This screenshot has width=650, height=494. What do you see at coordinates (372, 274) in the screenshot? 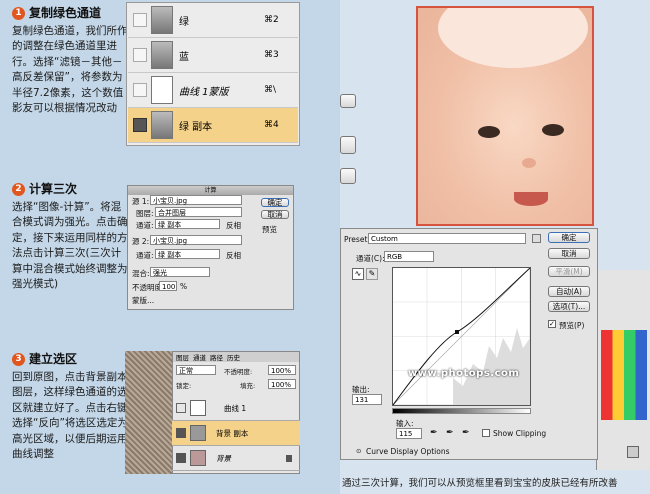
I see `pencil-icon: ✎` at bounding box center [372, 274].